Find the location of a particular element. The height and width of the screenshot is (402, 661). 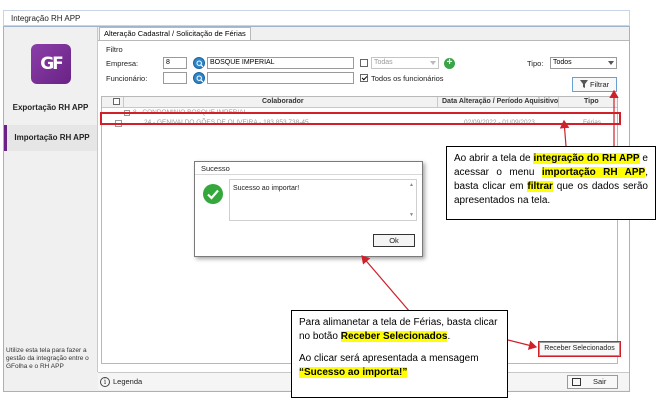

success-check-icon is located at coordinates (213, 194).